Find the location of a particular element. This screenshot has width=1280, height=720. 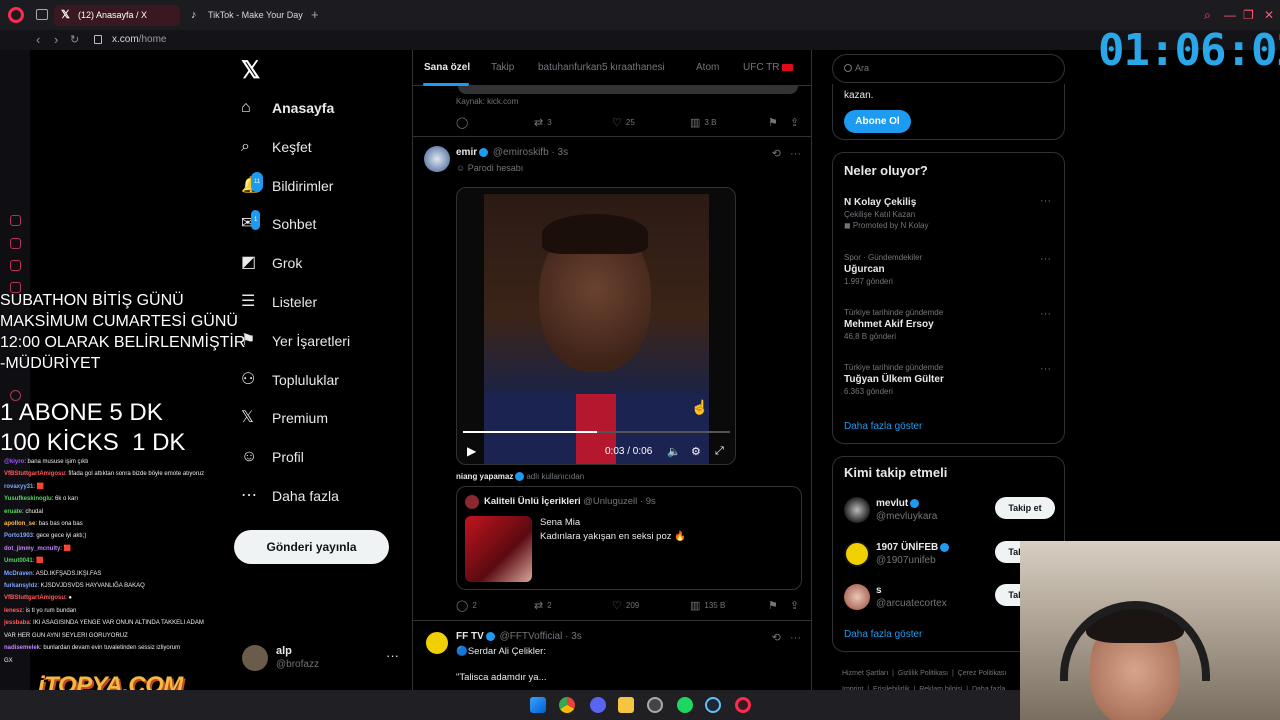

tab-list-ufc-tr: UFC TR is located at coordinates (768, 67).